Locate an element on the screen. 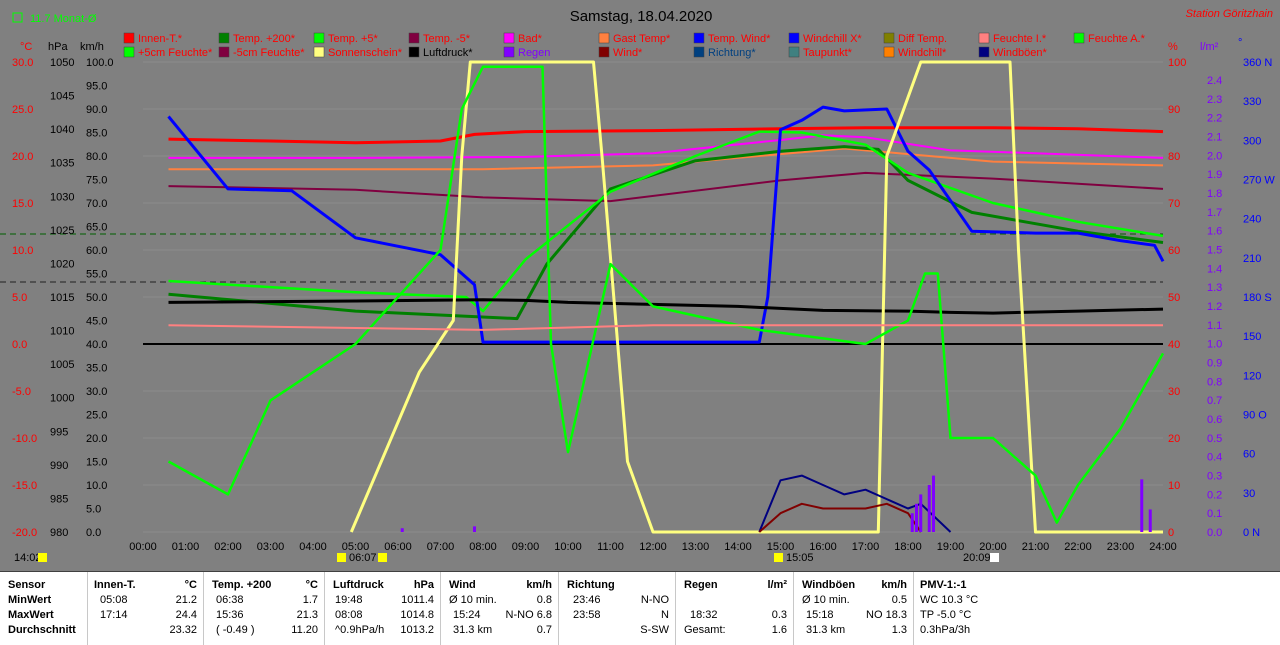  x-tick: 06:00 is located at coordinates (398, 547).